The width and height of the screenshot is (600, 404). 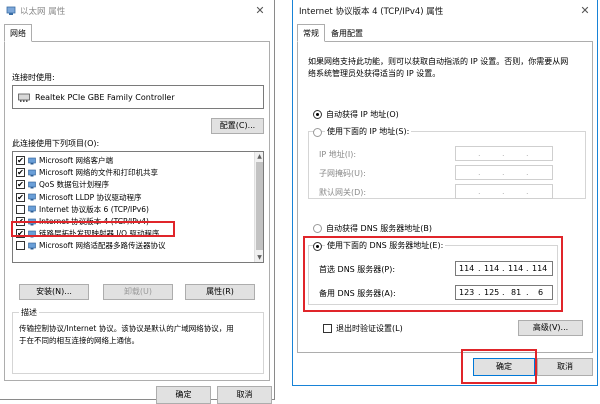 What do you see at coordinates (492, 268) in the screenshot?
I see `preferred-dns-octet-2: 114` at bounding box center [492, 268].